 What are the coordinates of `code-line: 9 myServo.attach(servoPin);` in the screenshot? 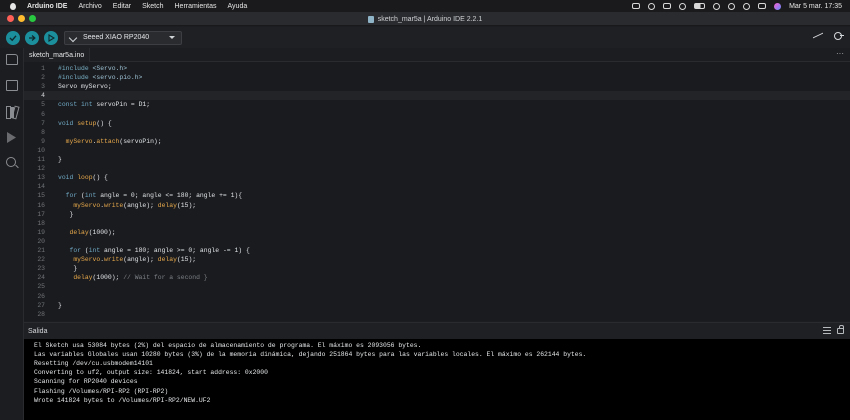 It's located at (437, 141).